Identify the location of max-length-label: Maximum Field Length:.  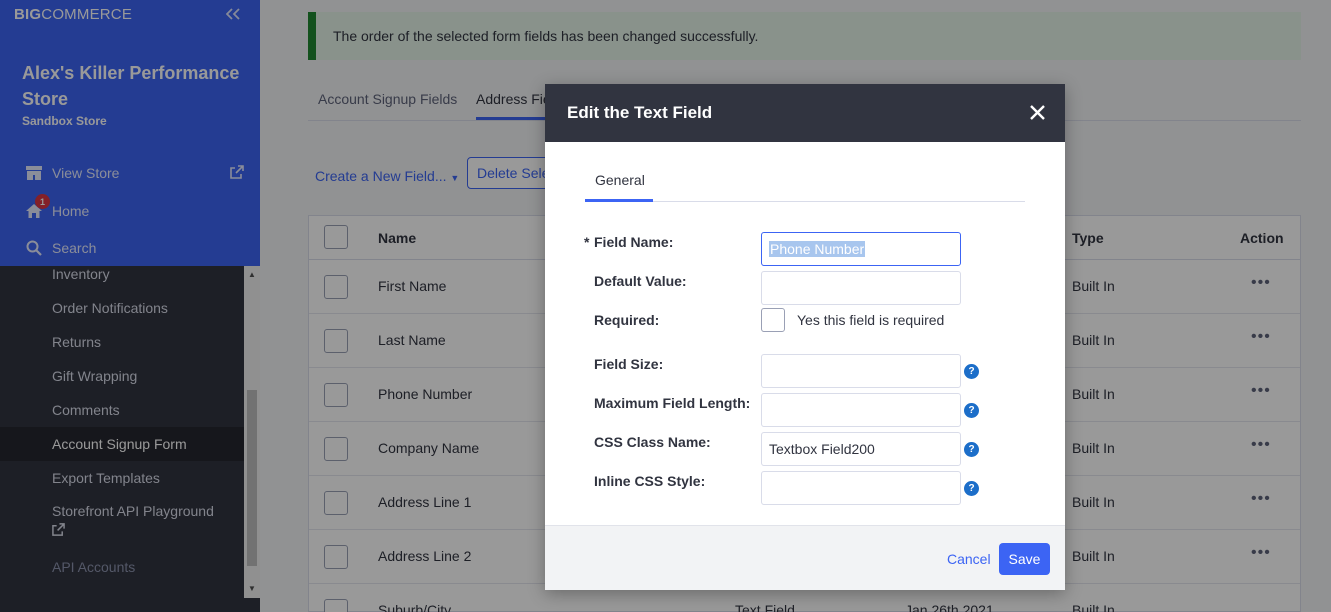
(672, 403).